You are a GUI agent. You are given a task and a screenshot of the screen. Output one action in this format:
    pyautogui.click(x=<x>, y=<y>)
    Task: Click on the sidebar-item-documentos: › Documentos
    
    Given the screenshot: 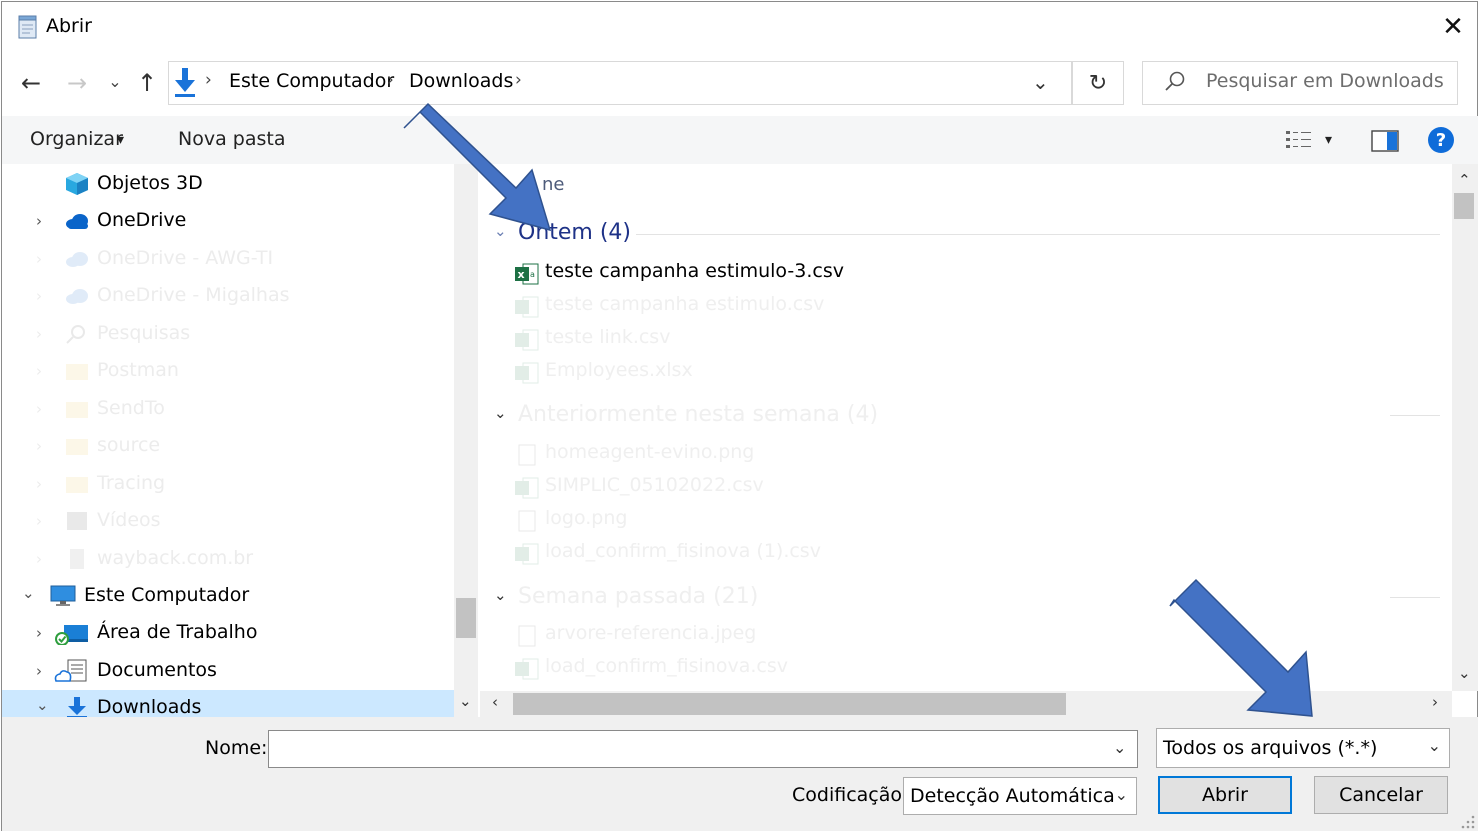 What is the action you would take?
    pyautogui.click(x=228, y=671)
    